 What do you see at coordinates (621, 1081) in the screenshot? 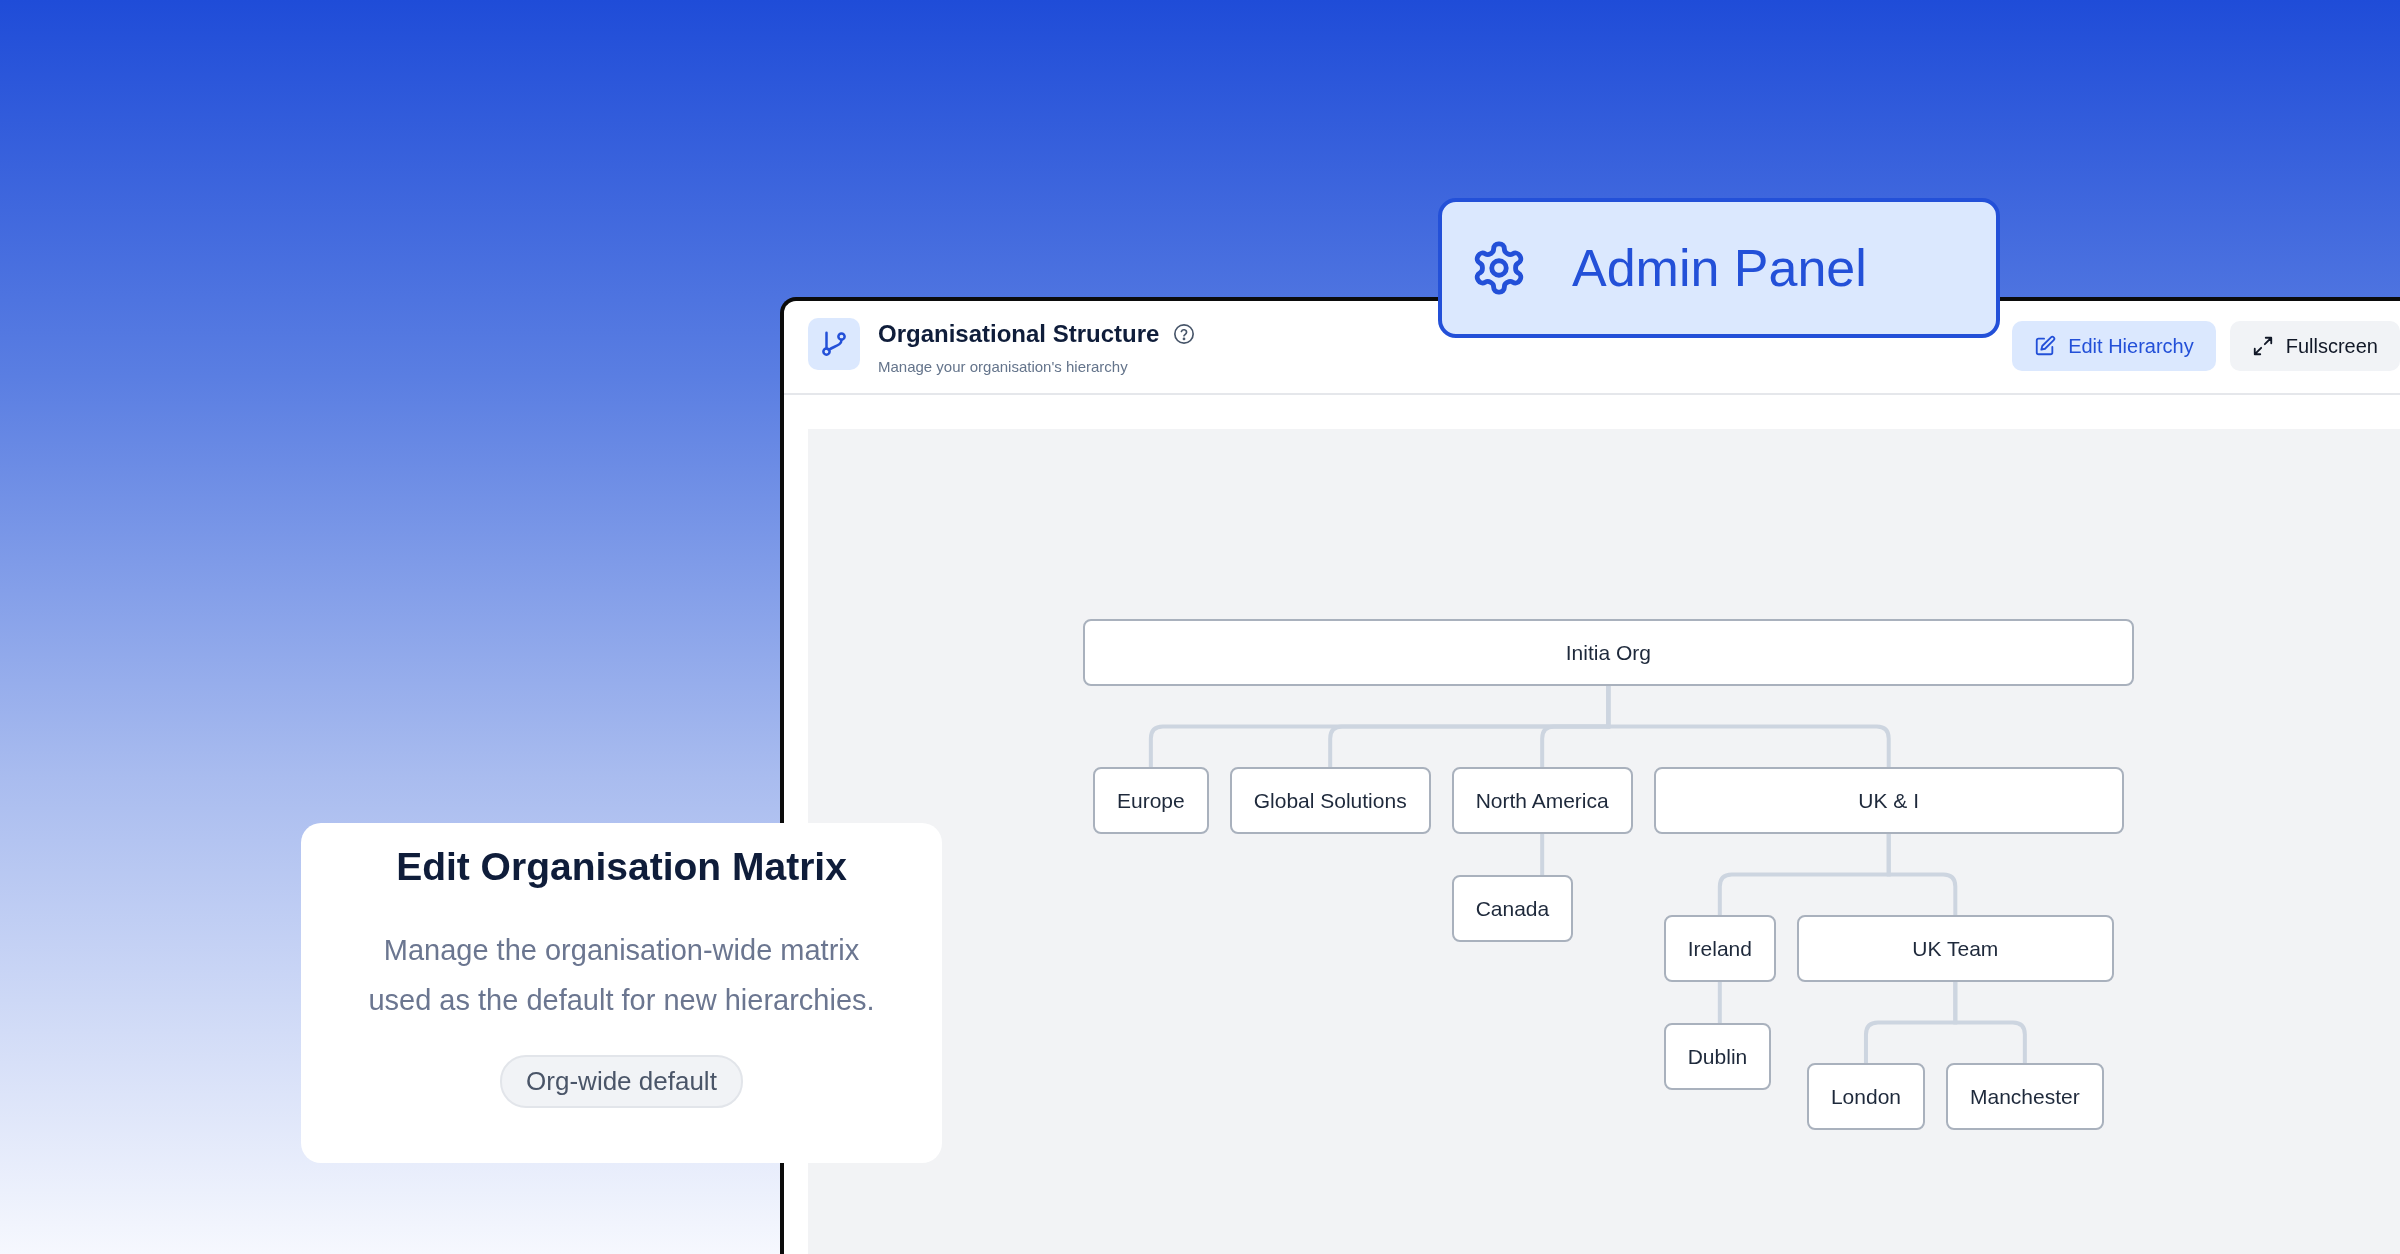
I see `tag: Org-wide default` at bounding box center [621, 1081].